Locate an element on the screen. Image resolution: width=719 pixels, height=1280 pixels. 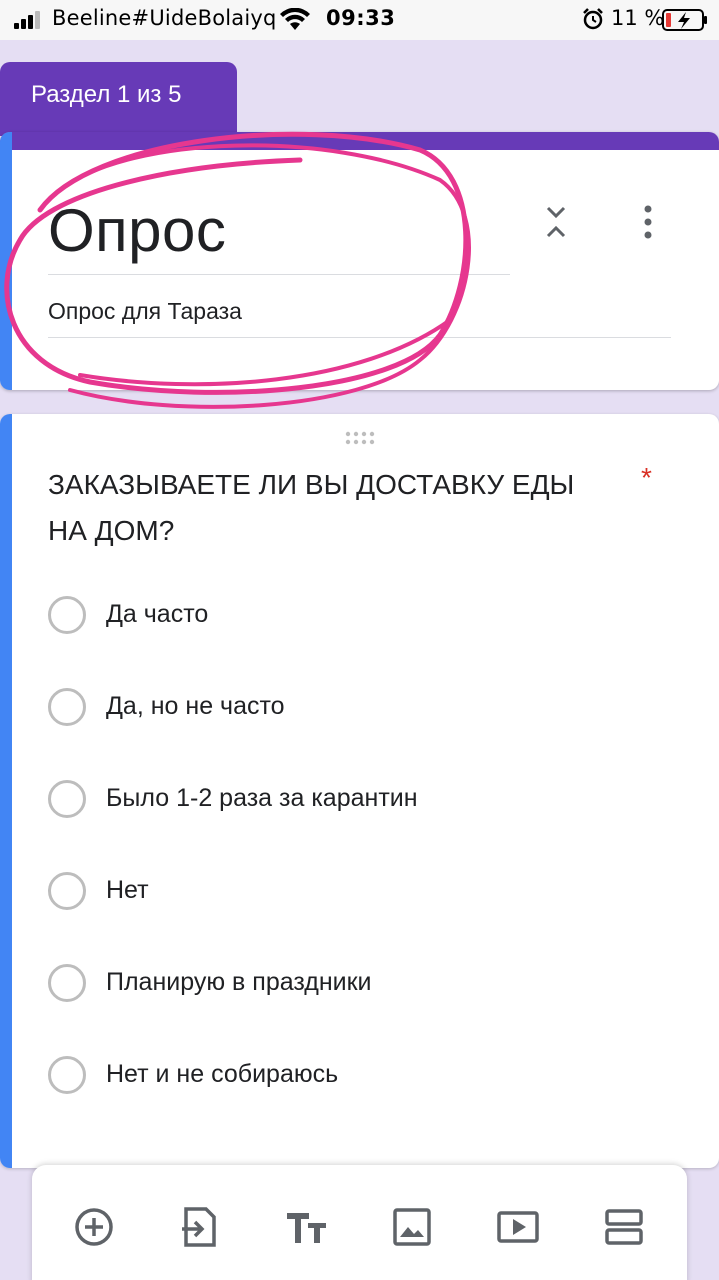
option-item: Было 1-2 раза за карантин is located at coordinates (358, 800).